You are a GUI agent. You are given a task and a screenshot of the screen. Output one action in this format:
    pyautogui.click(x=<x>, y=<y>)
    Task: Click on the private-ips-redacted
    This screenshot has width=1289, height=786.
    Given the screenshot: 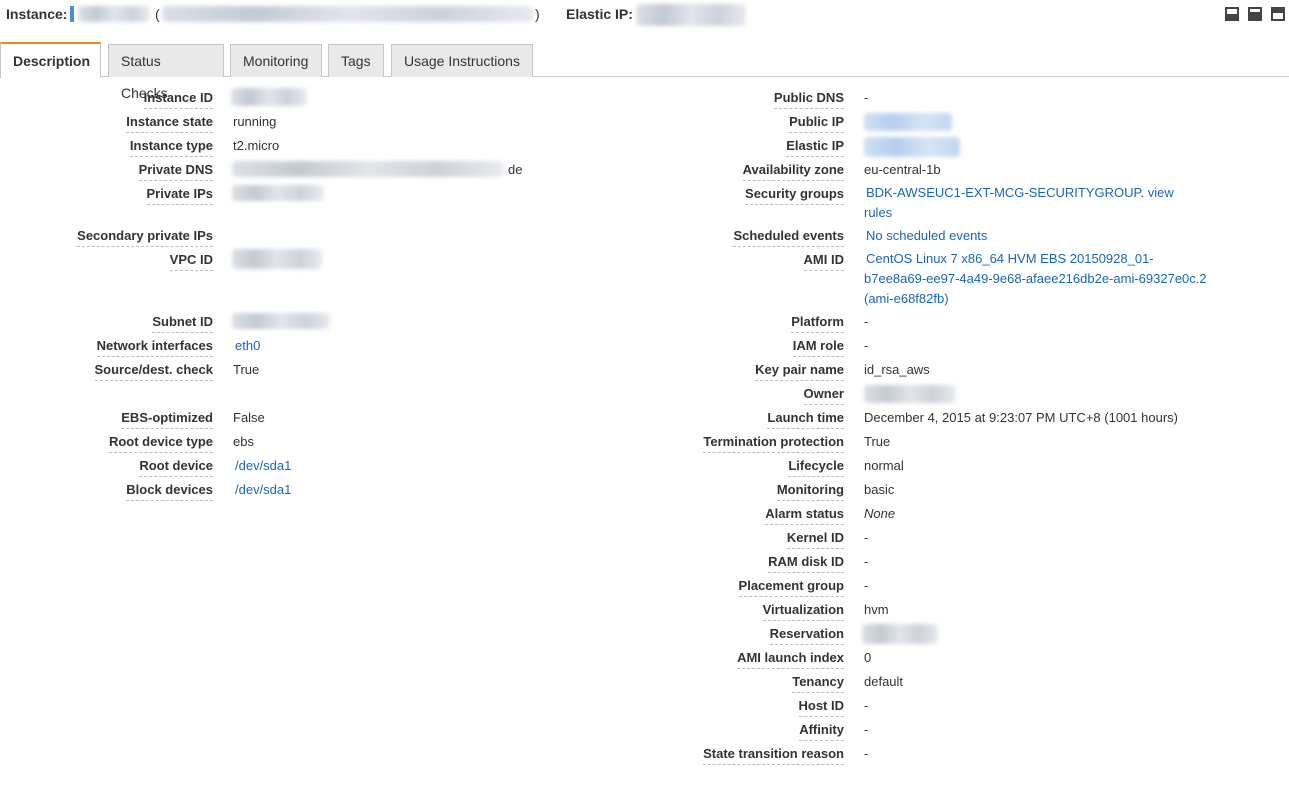 What is the action you would take?
    pyautogui.click(x=278, y=193)
    